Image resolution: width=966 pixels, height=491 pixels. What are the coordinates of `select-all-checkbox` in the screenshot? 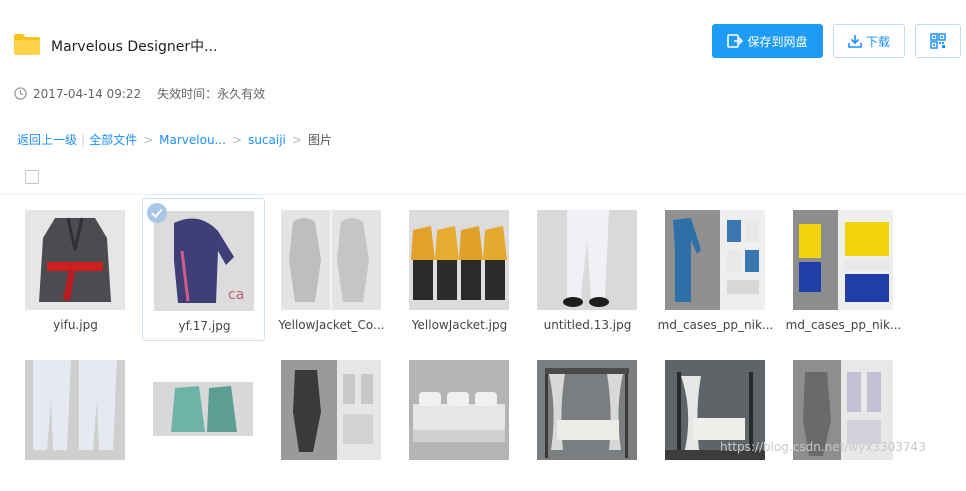 It's located at (32, 177).